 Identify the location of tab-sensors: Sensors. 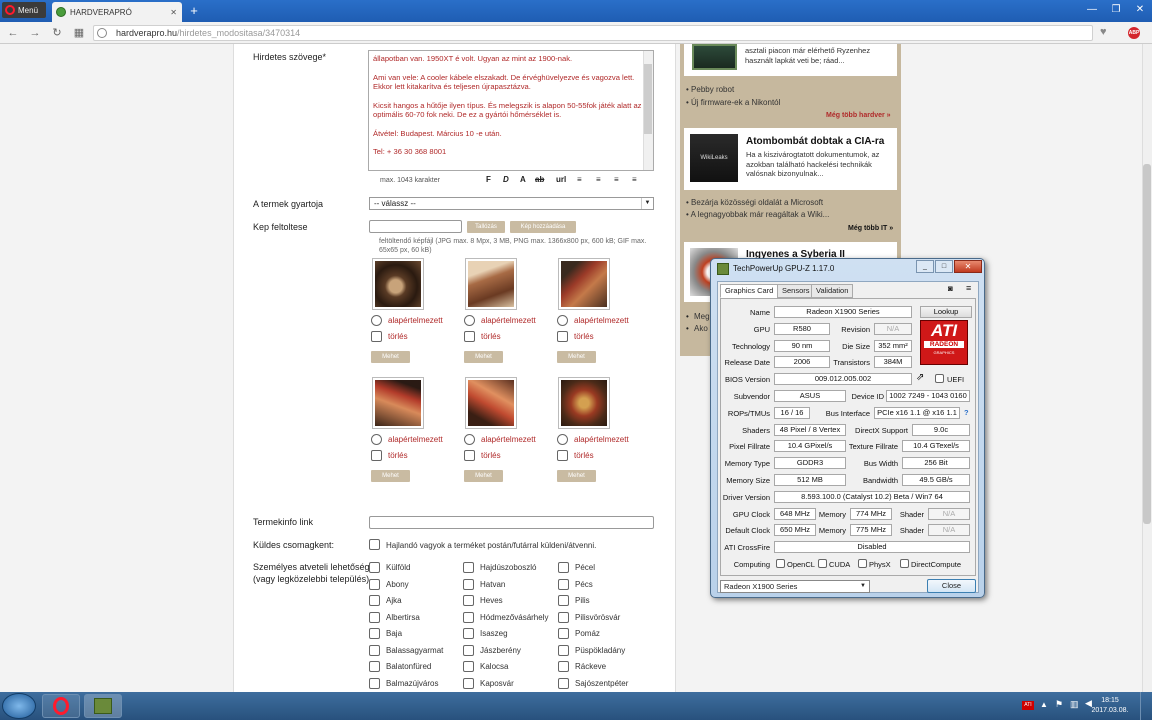
(796, 291).